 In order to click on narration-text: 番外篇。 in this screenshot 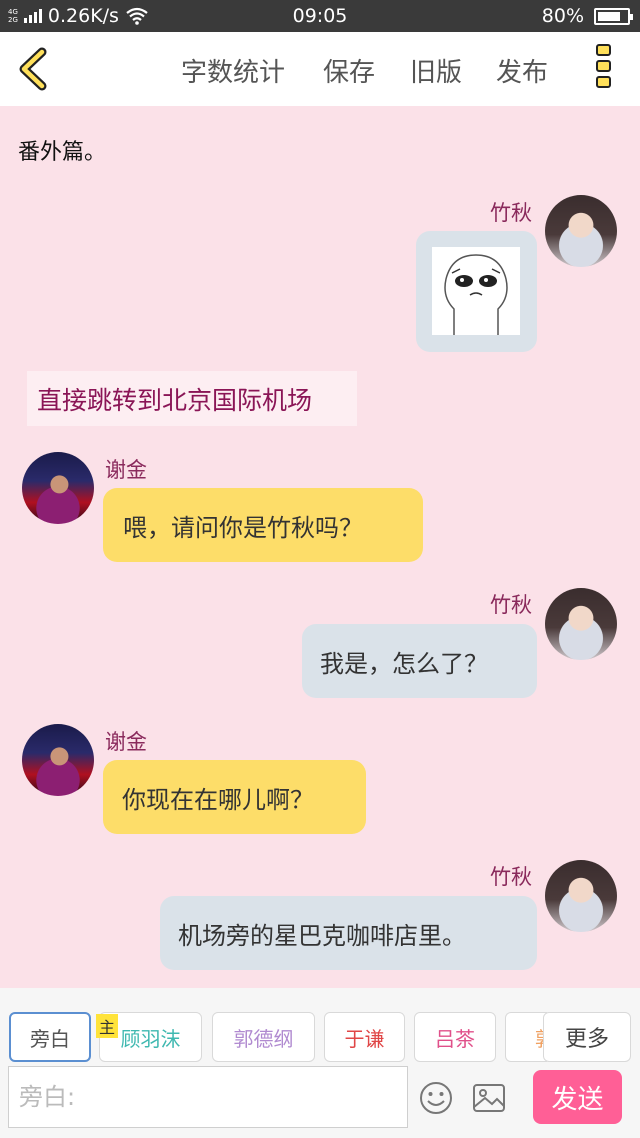, I will do `click(62, 152)`.